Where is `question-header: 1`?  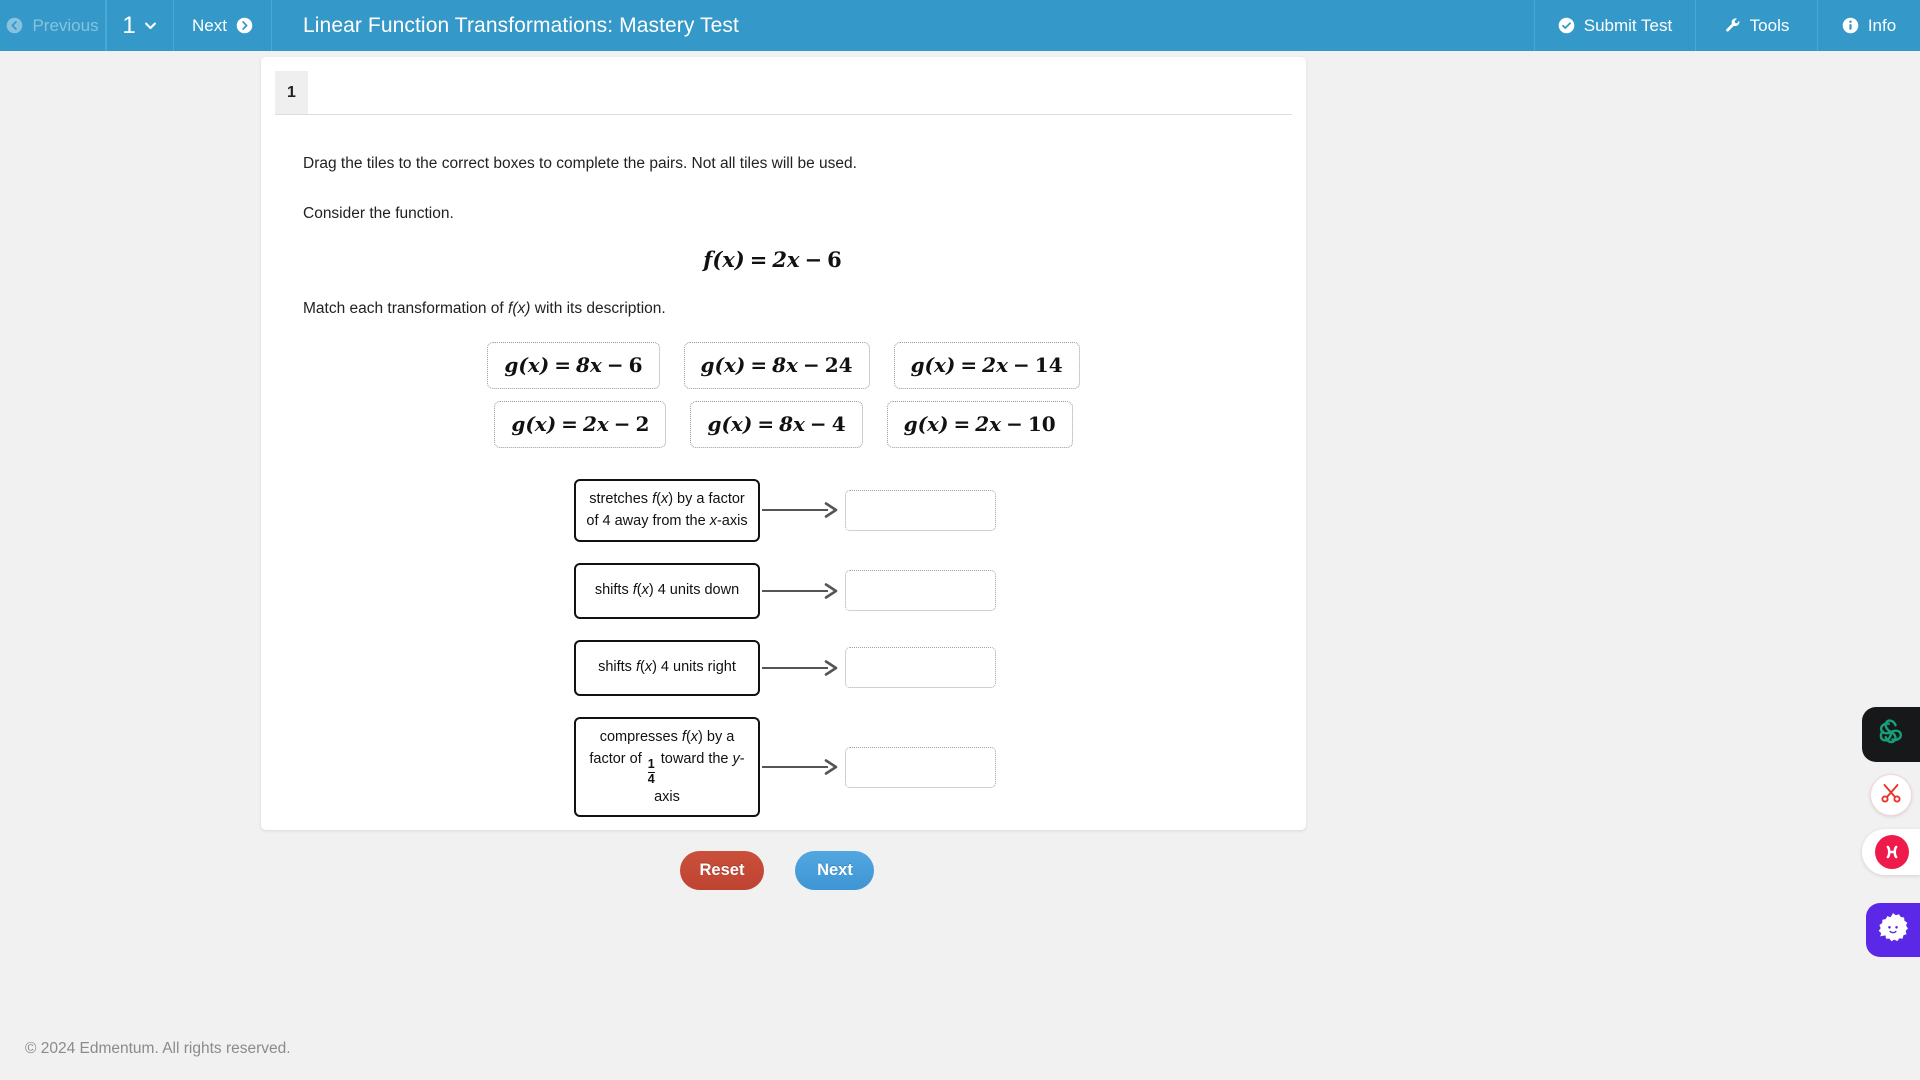 question-header: 1 is located at coordinates (783, 93).